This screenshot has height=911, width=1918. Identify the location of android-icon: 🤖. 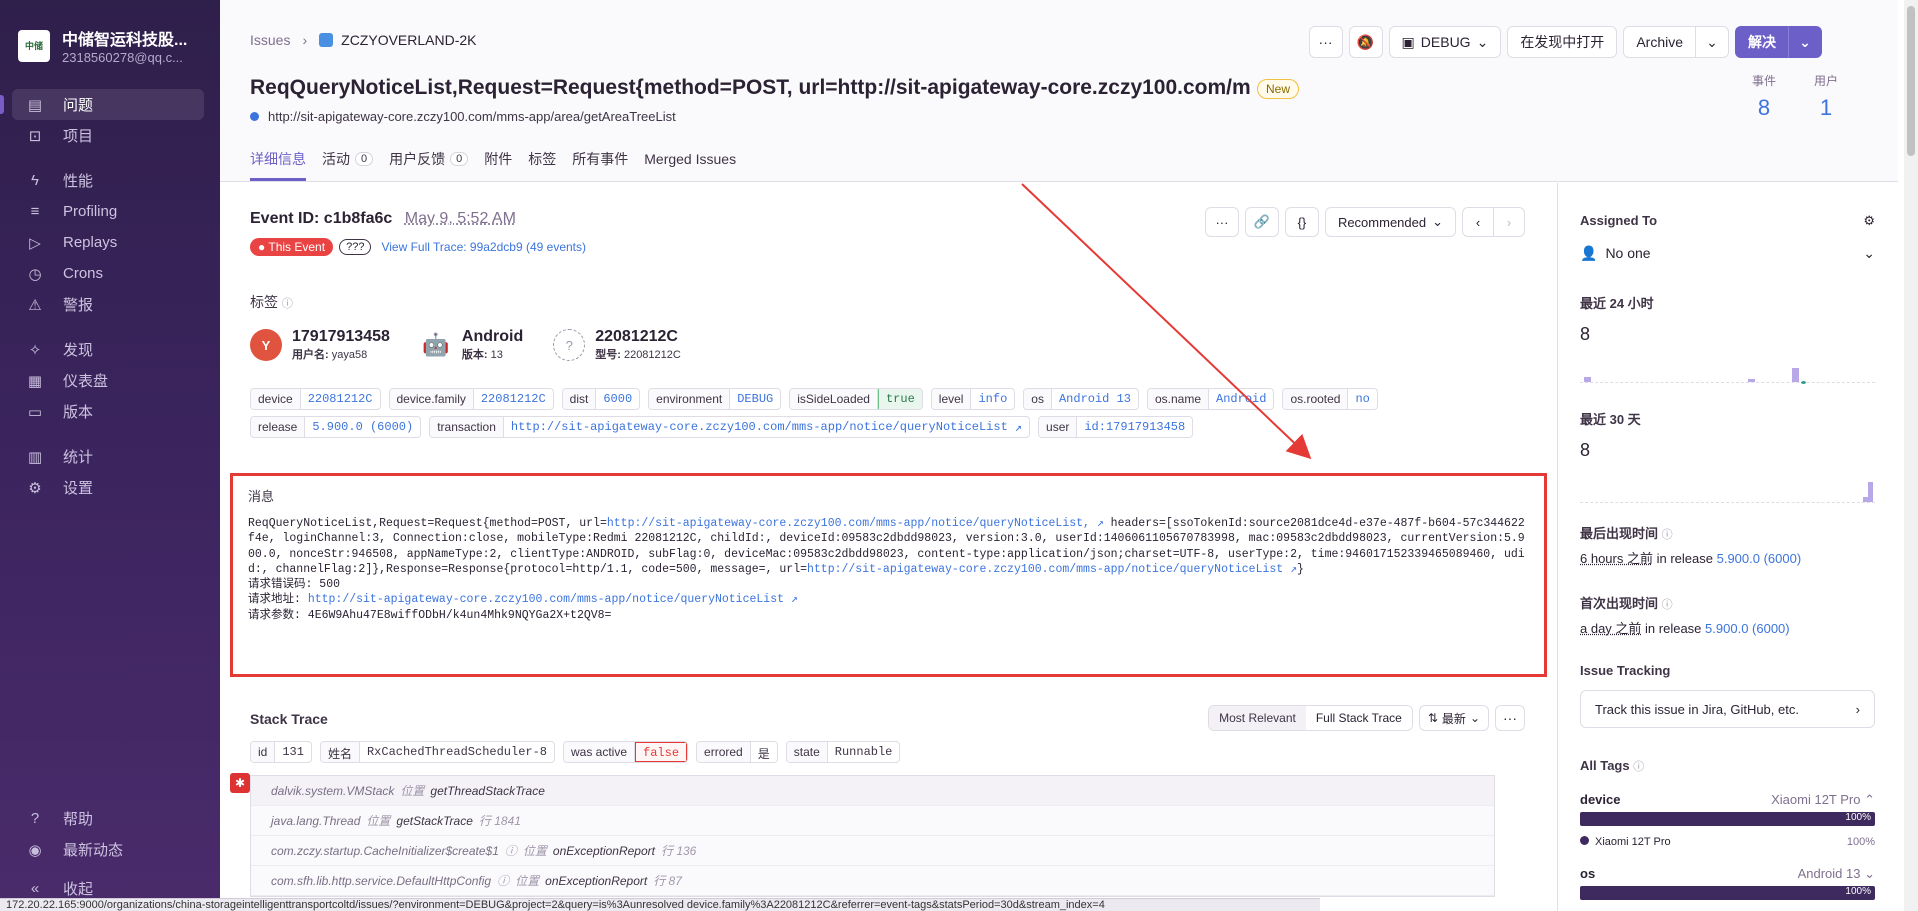
(436, 344).